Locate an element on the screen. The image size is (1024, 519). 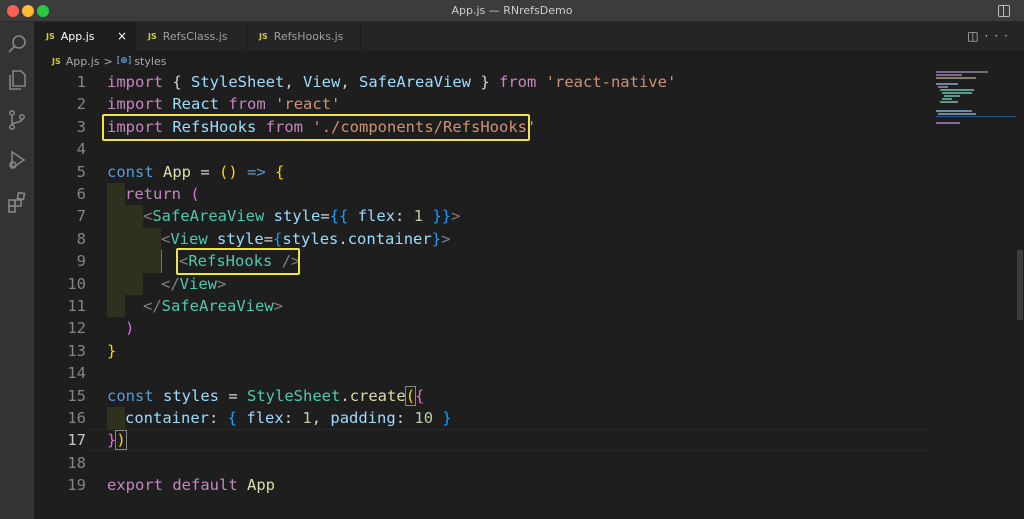
code-line-16: container: { flex: 1, padding: 10 } is located at coordinates (288, 418).